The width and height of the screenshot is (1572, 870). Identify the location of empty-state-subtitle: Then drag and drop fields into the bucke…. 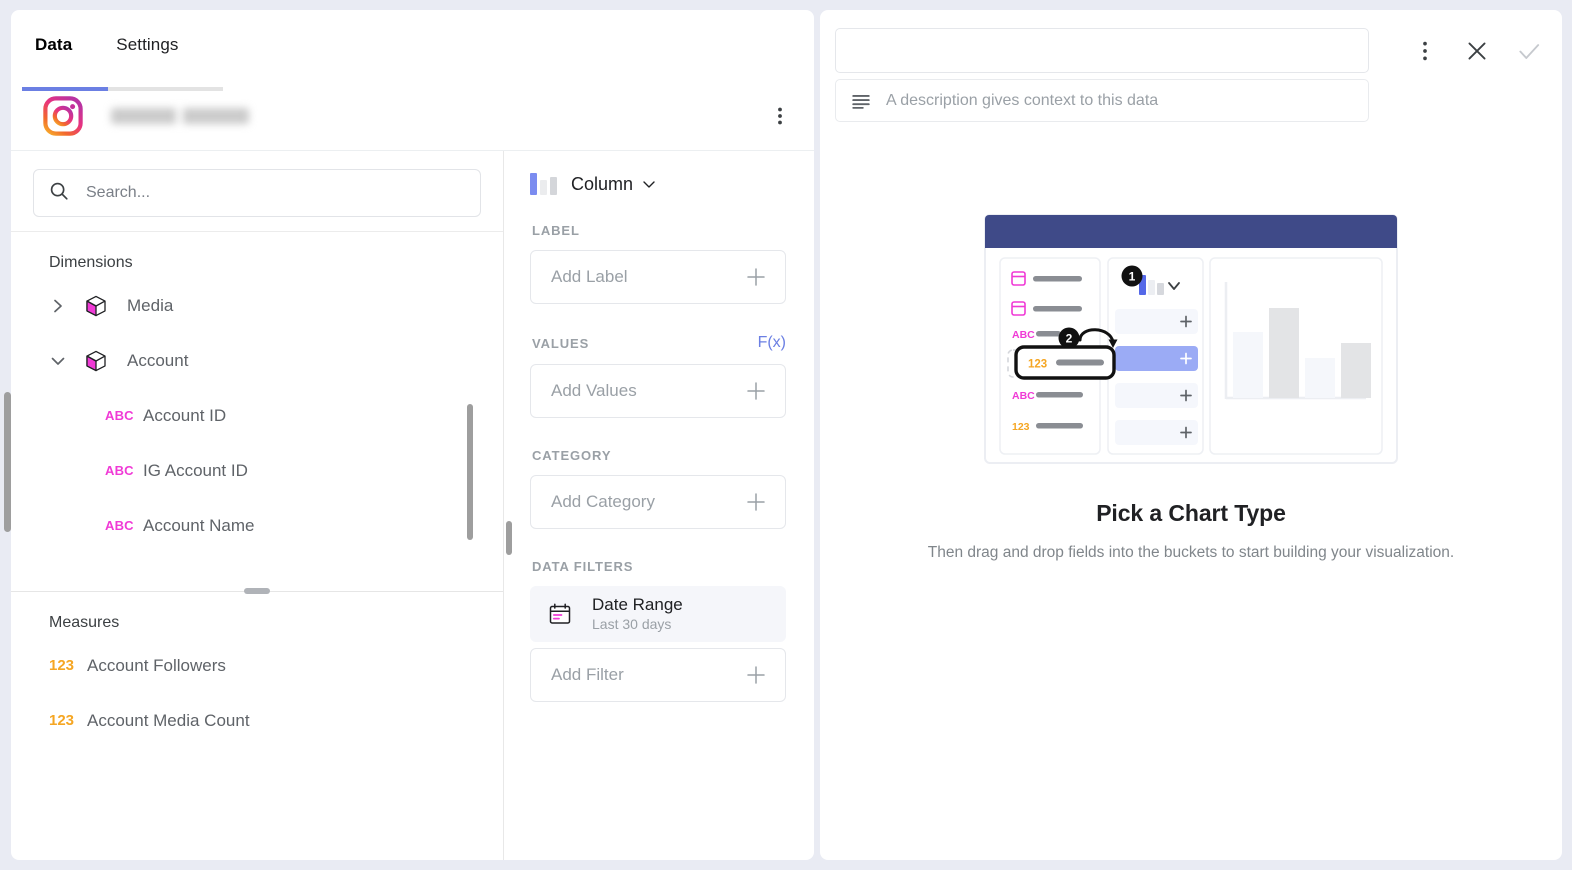
(1191, 552).